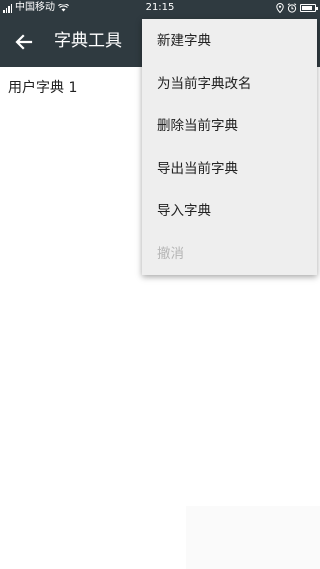  Describe the element at coordinates (229, 126) in the screenshot. I see `menu-item-delete-dictionary: 删除当前字典` at that location.